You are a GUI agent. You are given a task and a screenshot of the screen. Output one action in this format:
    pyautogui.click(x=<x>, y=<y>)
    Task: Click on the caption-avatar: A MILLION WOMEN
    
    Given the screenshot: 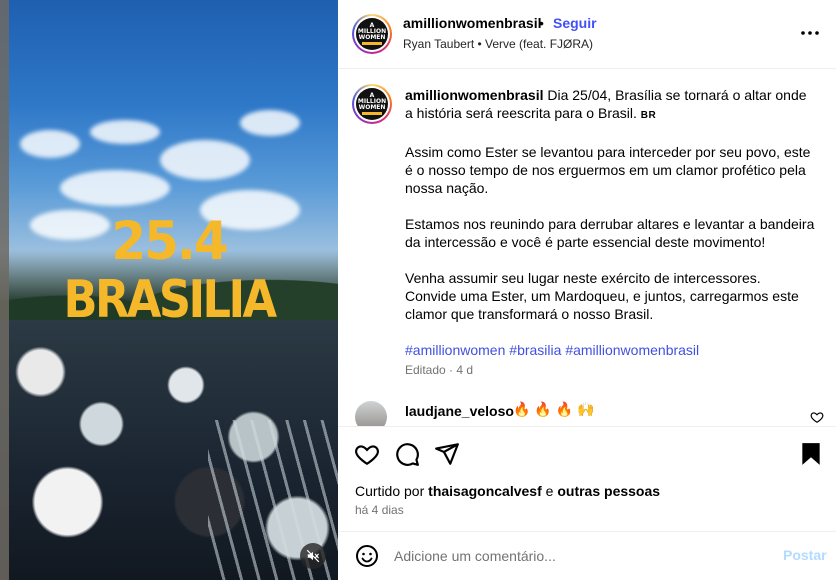 What is the action you would take?
    pyautogui.click(x=372, y=104)
    